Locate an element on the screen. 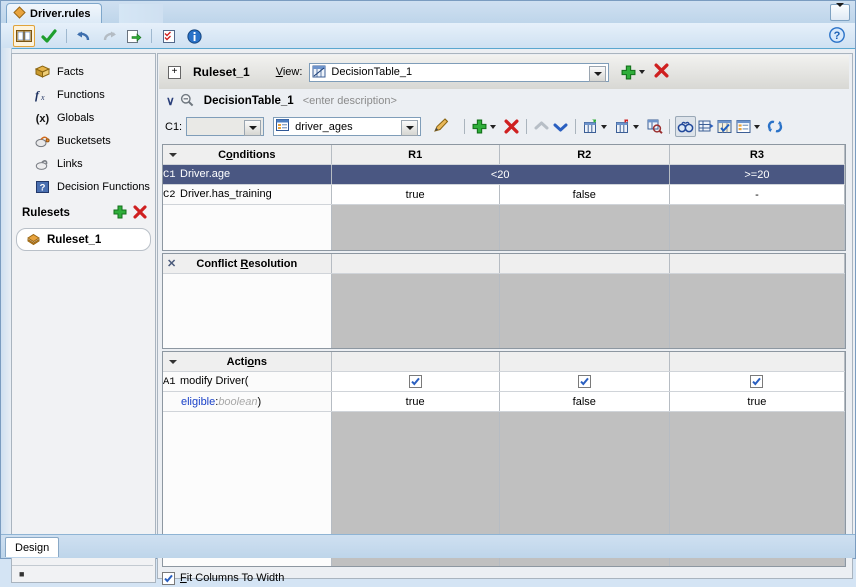  expand-ruleset-button: + is located at coordinates (174, 72).